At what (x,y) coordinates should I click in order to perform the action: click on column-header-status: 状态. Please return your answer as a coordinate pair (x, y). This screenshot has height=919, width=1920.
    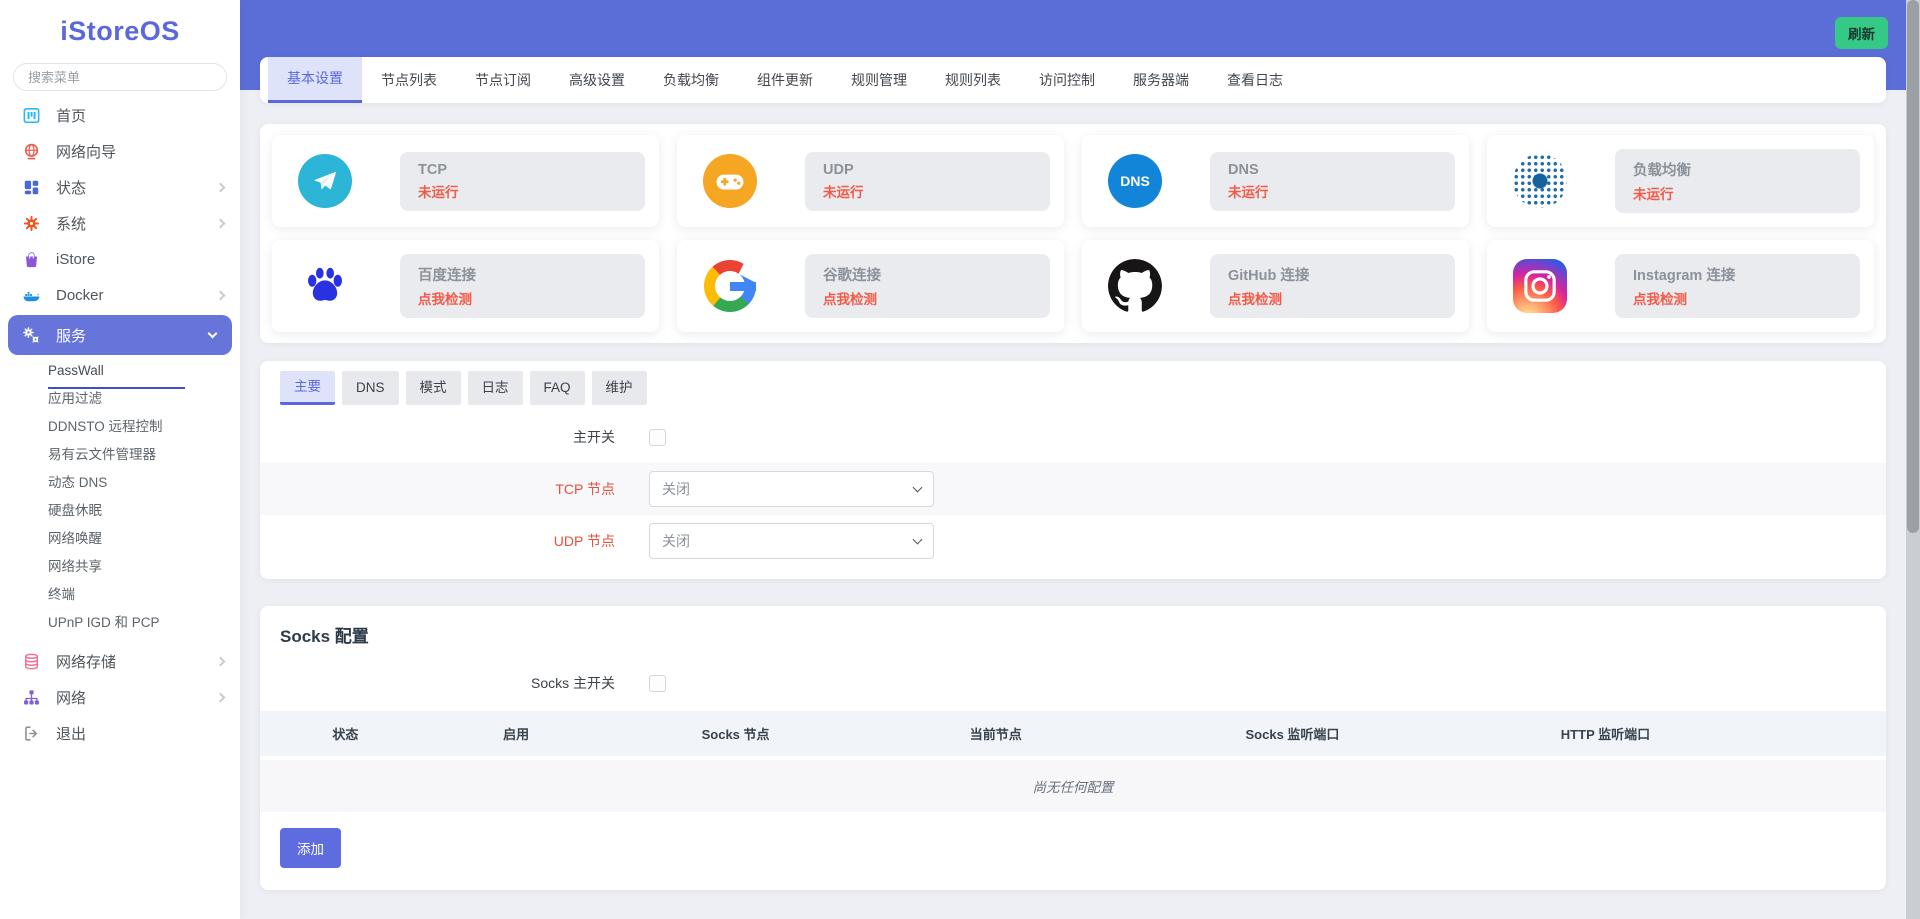
    Looking at the image, I should click on (345, 734).